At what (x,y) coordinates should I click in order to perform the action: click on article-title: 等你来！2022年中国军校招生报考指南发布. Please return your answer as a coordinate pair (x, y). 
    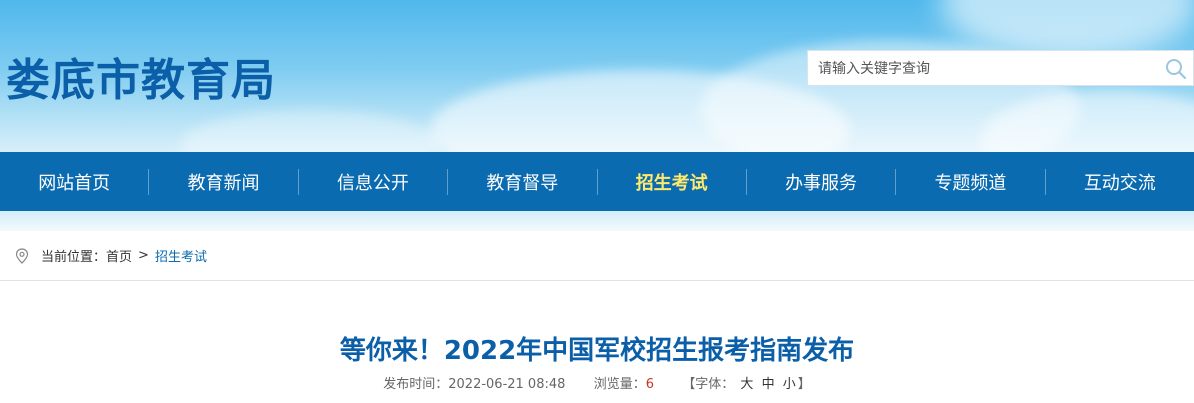
    Looking at the image, I should click on (597, 351).